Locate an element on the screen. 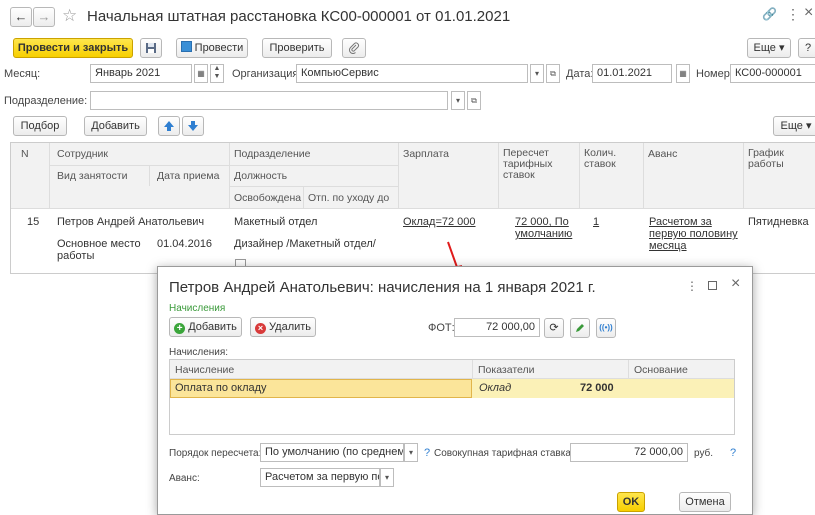 This screenshot has width=815, height=515. col-advance: Аванс is located at coordinates (662, 154).